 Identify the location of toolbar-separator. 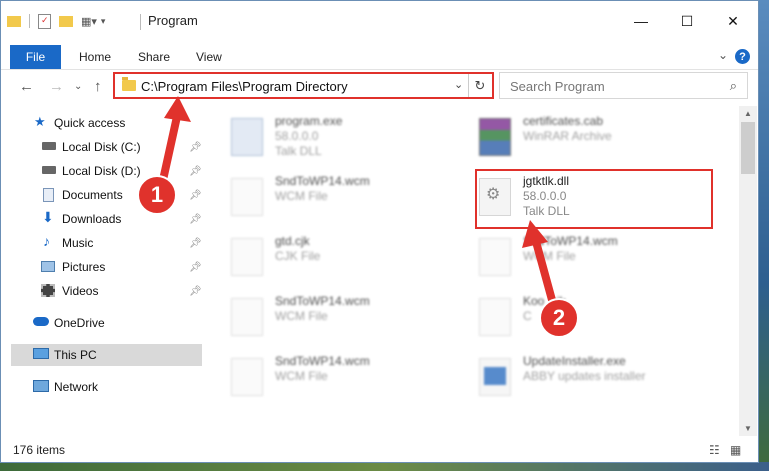
(29, 21).